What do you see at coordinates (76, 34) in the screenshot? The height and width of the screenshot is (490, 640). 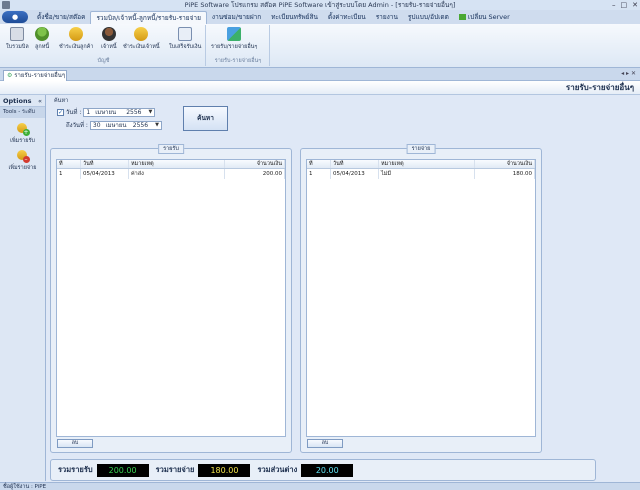 I see `coins-icon` at bounding box center [76, 34].